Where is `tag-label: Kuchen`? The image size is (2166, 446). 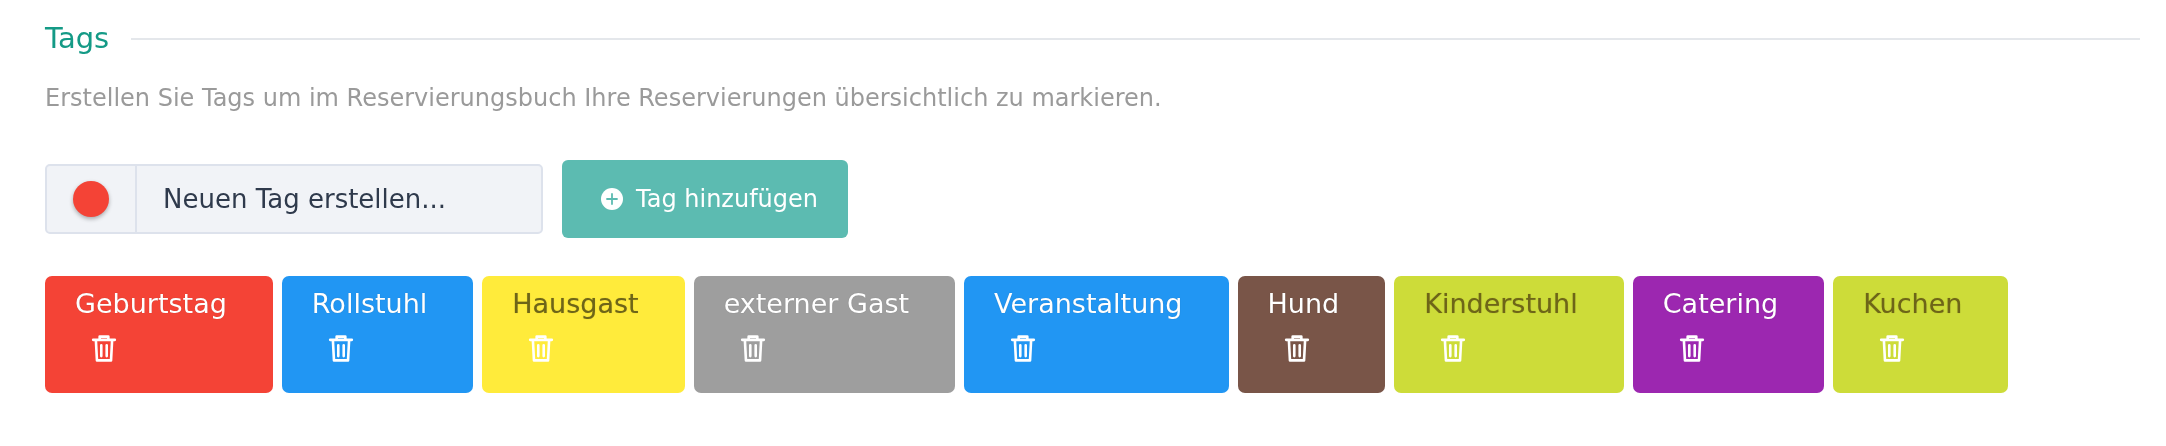 tag-label: Kuchen is located at coordinates (1913, 303).